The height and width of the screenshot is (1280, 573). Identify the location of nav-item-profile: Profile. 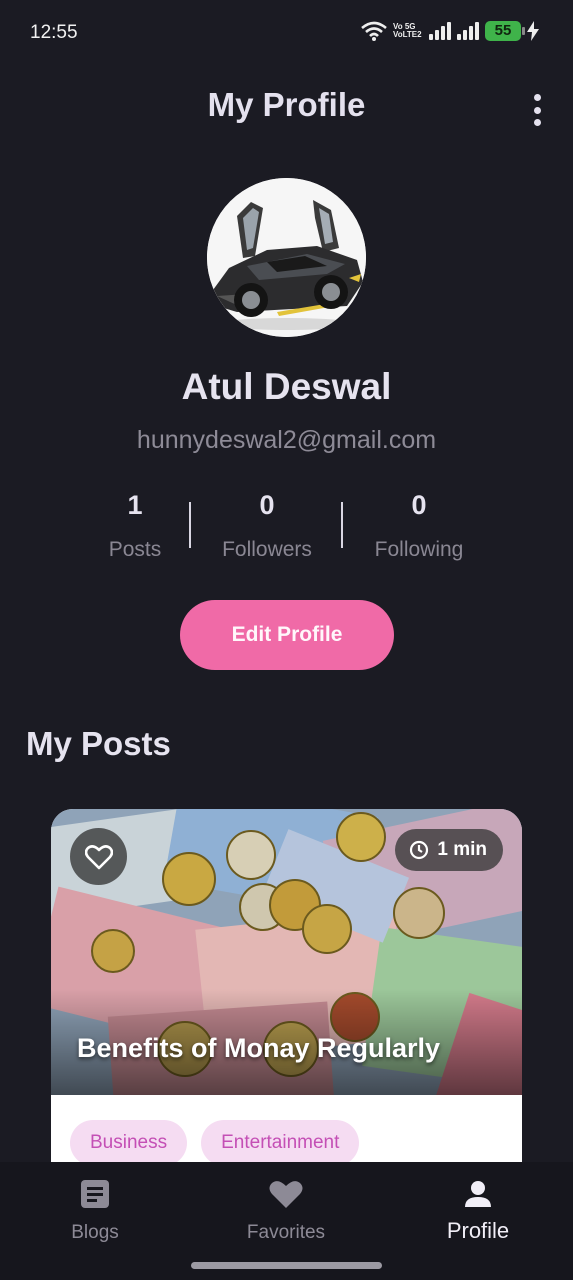
(478, 1210).